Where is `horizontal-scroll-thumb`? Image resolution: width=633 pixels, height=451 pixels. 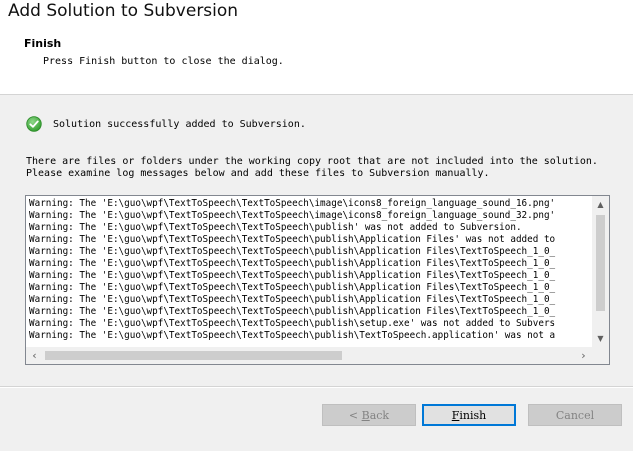
horizontal-scroll-thumb is located at coordinates (193, 355).